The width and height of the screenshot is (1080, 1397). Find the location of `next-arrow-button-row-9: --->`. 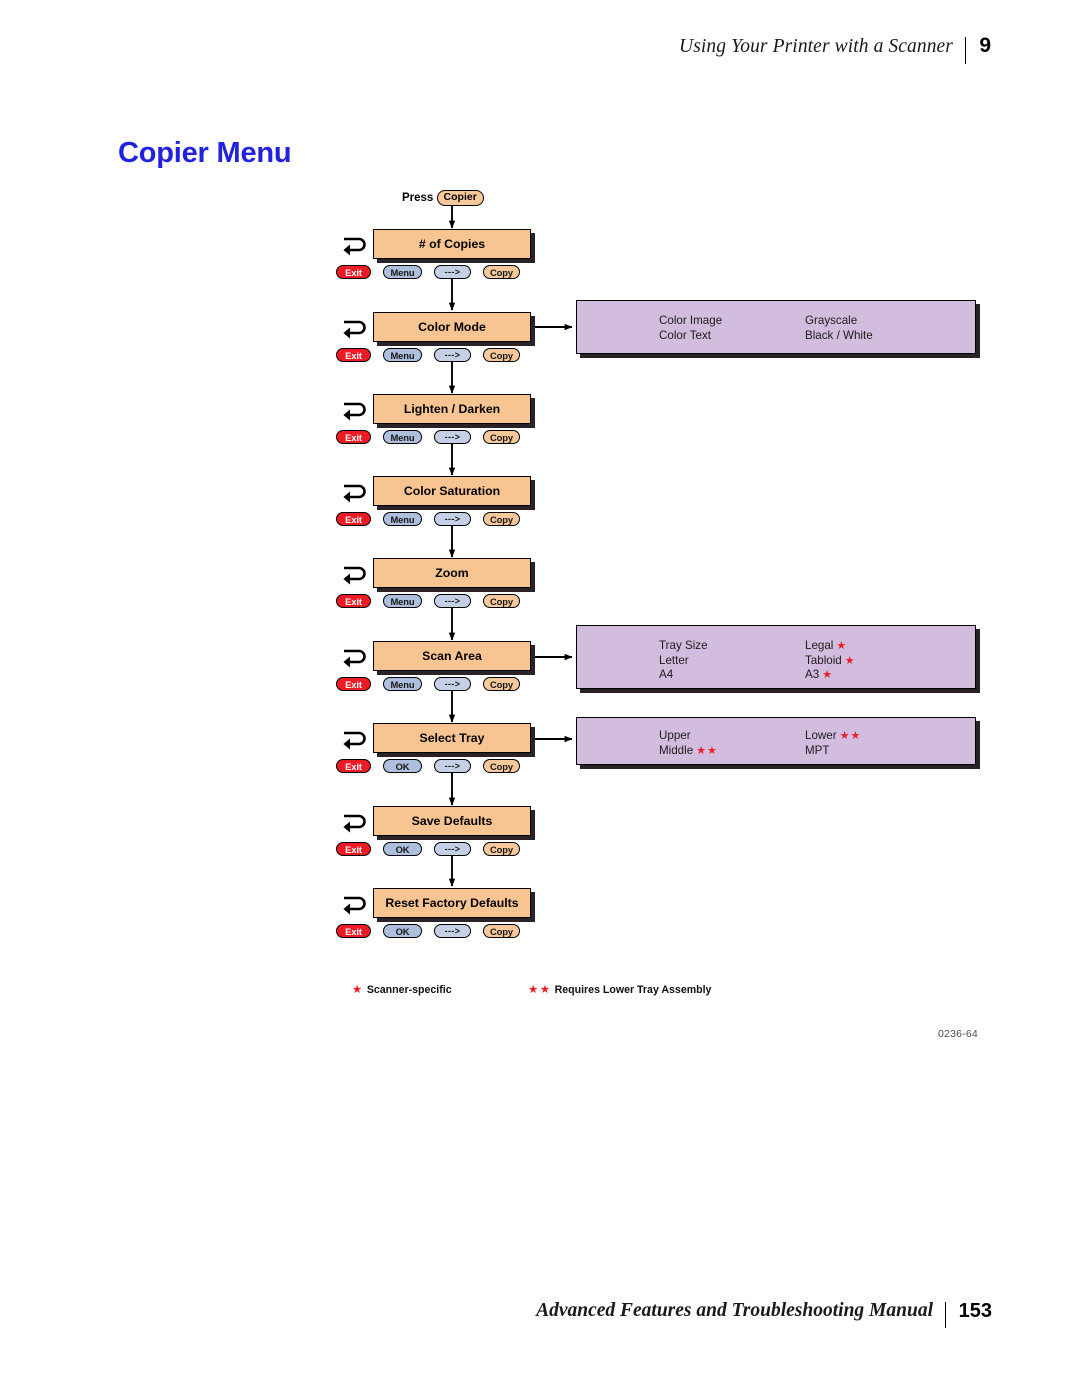

next-arrow-button-row-9: ---> is located at coordinates (452, 931).